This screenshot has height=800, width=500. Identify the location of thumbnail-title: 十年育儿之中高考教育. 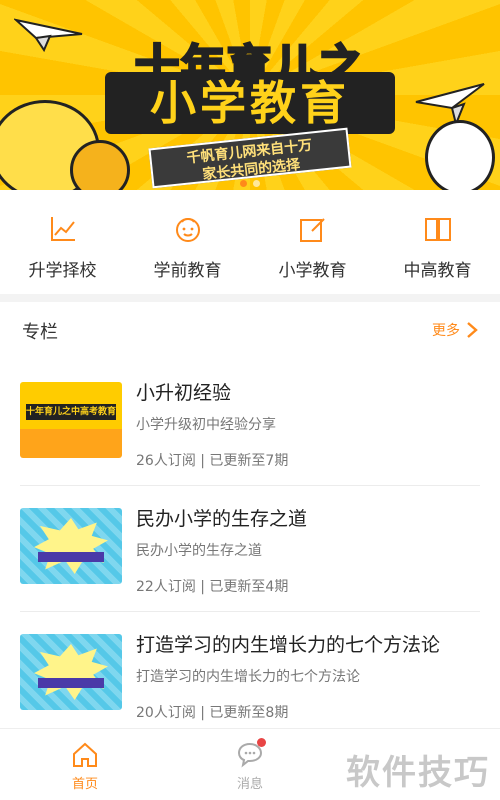
(71, 412).